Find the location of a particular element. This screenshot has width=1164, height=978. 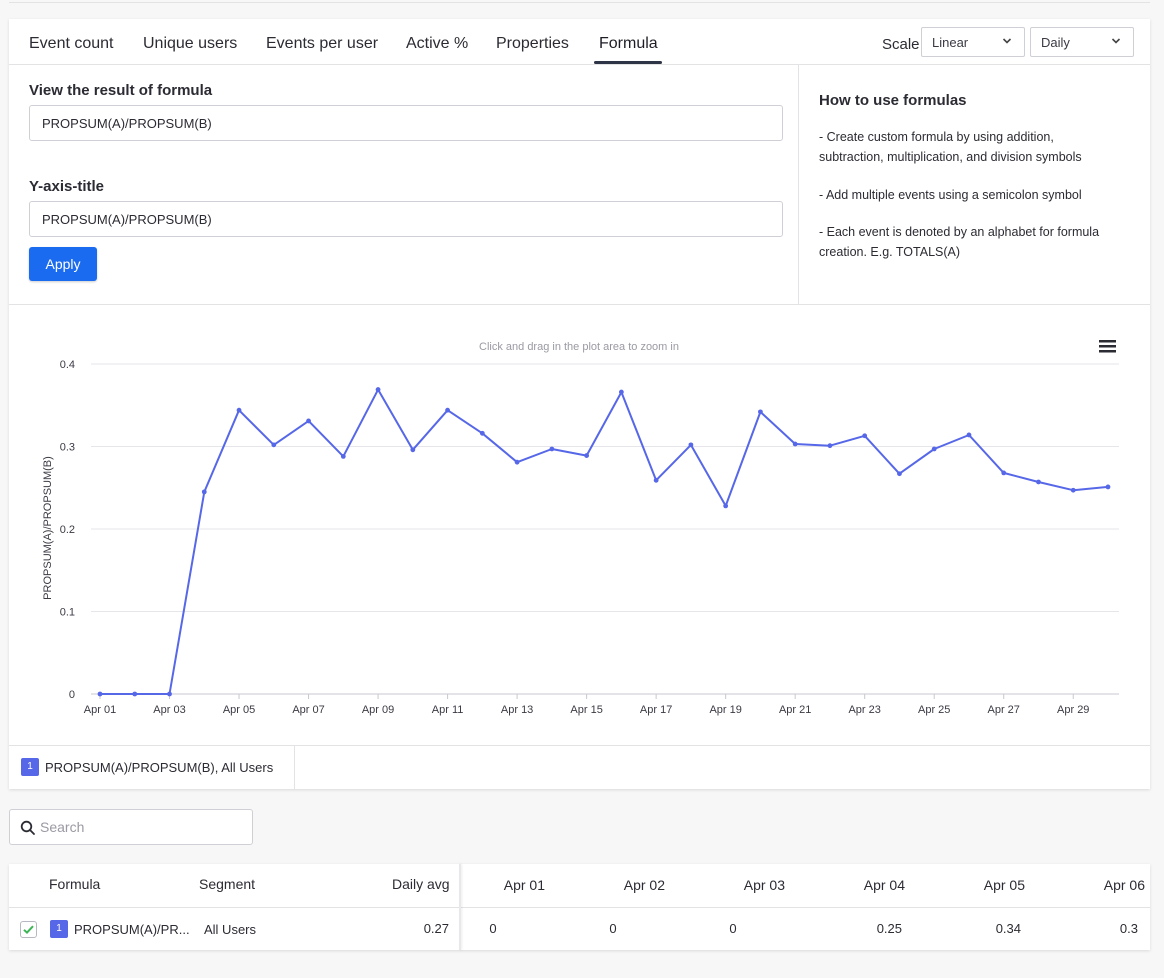

y-tick-label: 0.4 is located at coordinates (67, 365).